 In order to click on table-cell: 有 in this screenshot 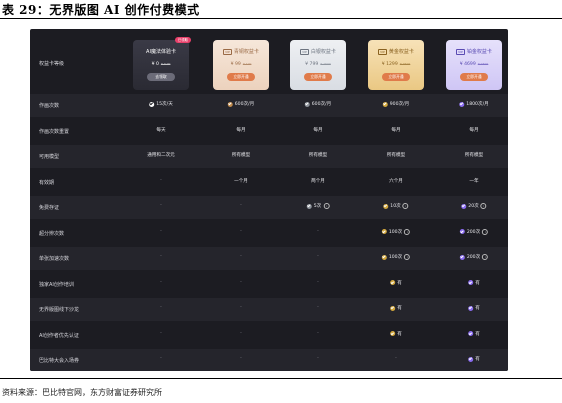, I will do `click(474, 334)`.